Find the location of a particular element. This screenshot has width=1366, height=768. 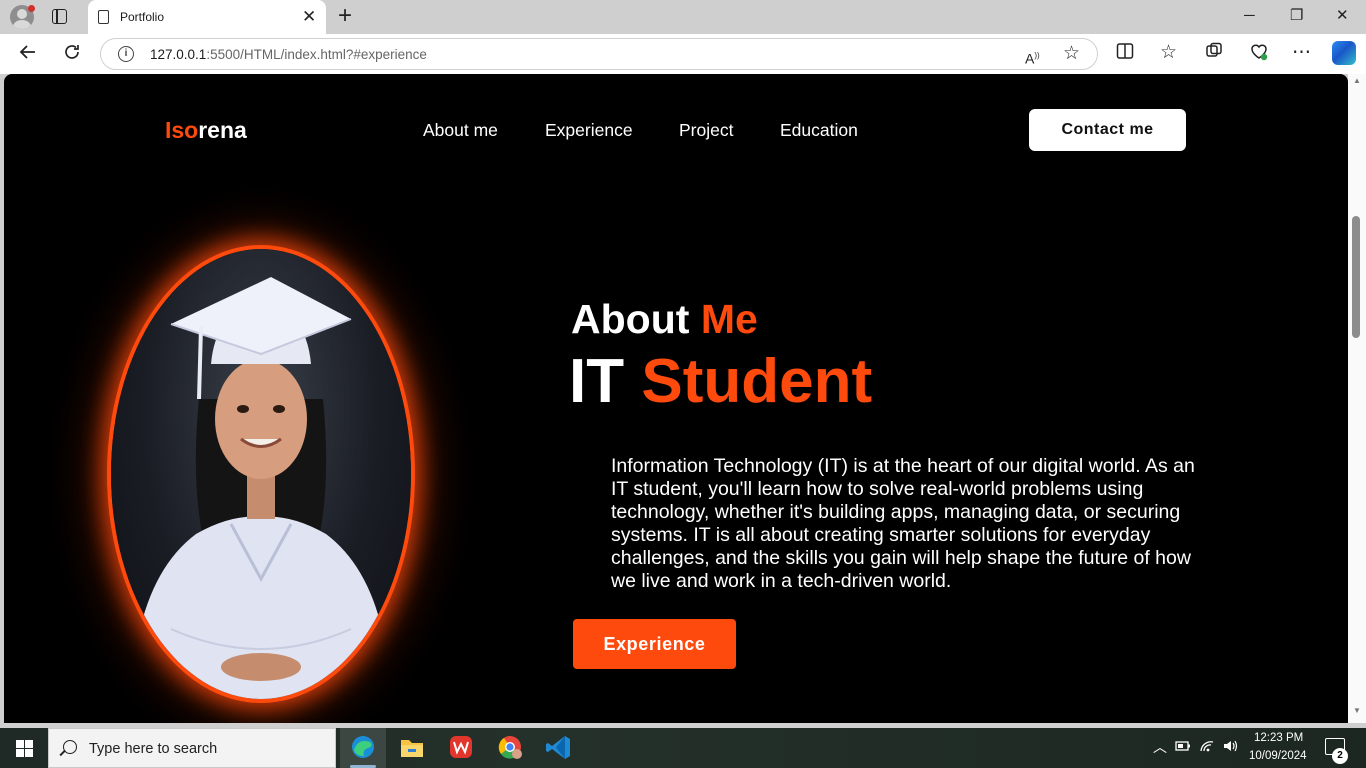

show-hidden-icons-icon: ︿ is located at coordinates (1160, 747).